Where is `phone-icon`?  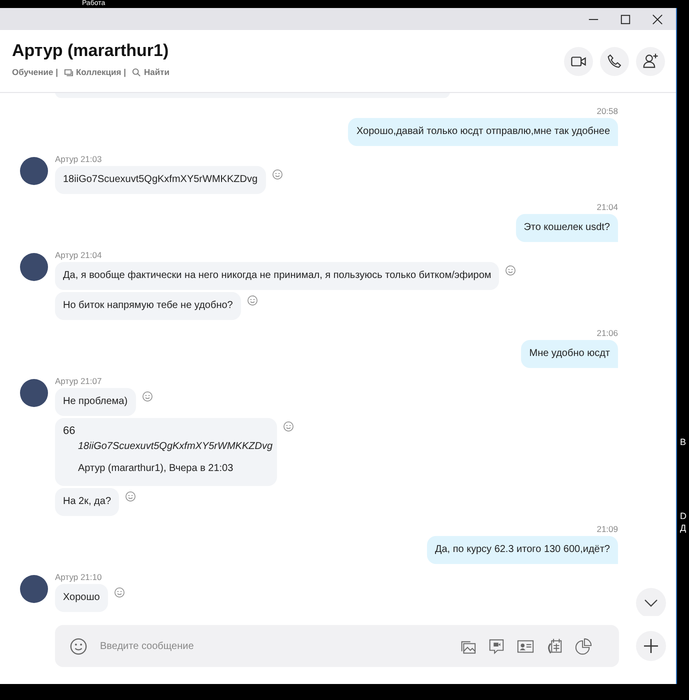 phone-icon is located at coordinates (614, 61).